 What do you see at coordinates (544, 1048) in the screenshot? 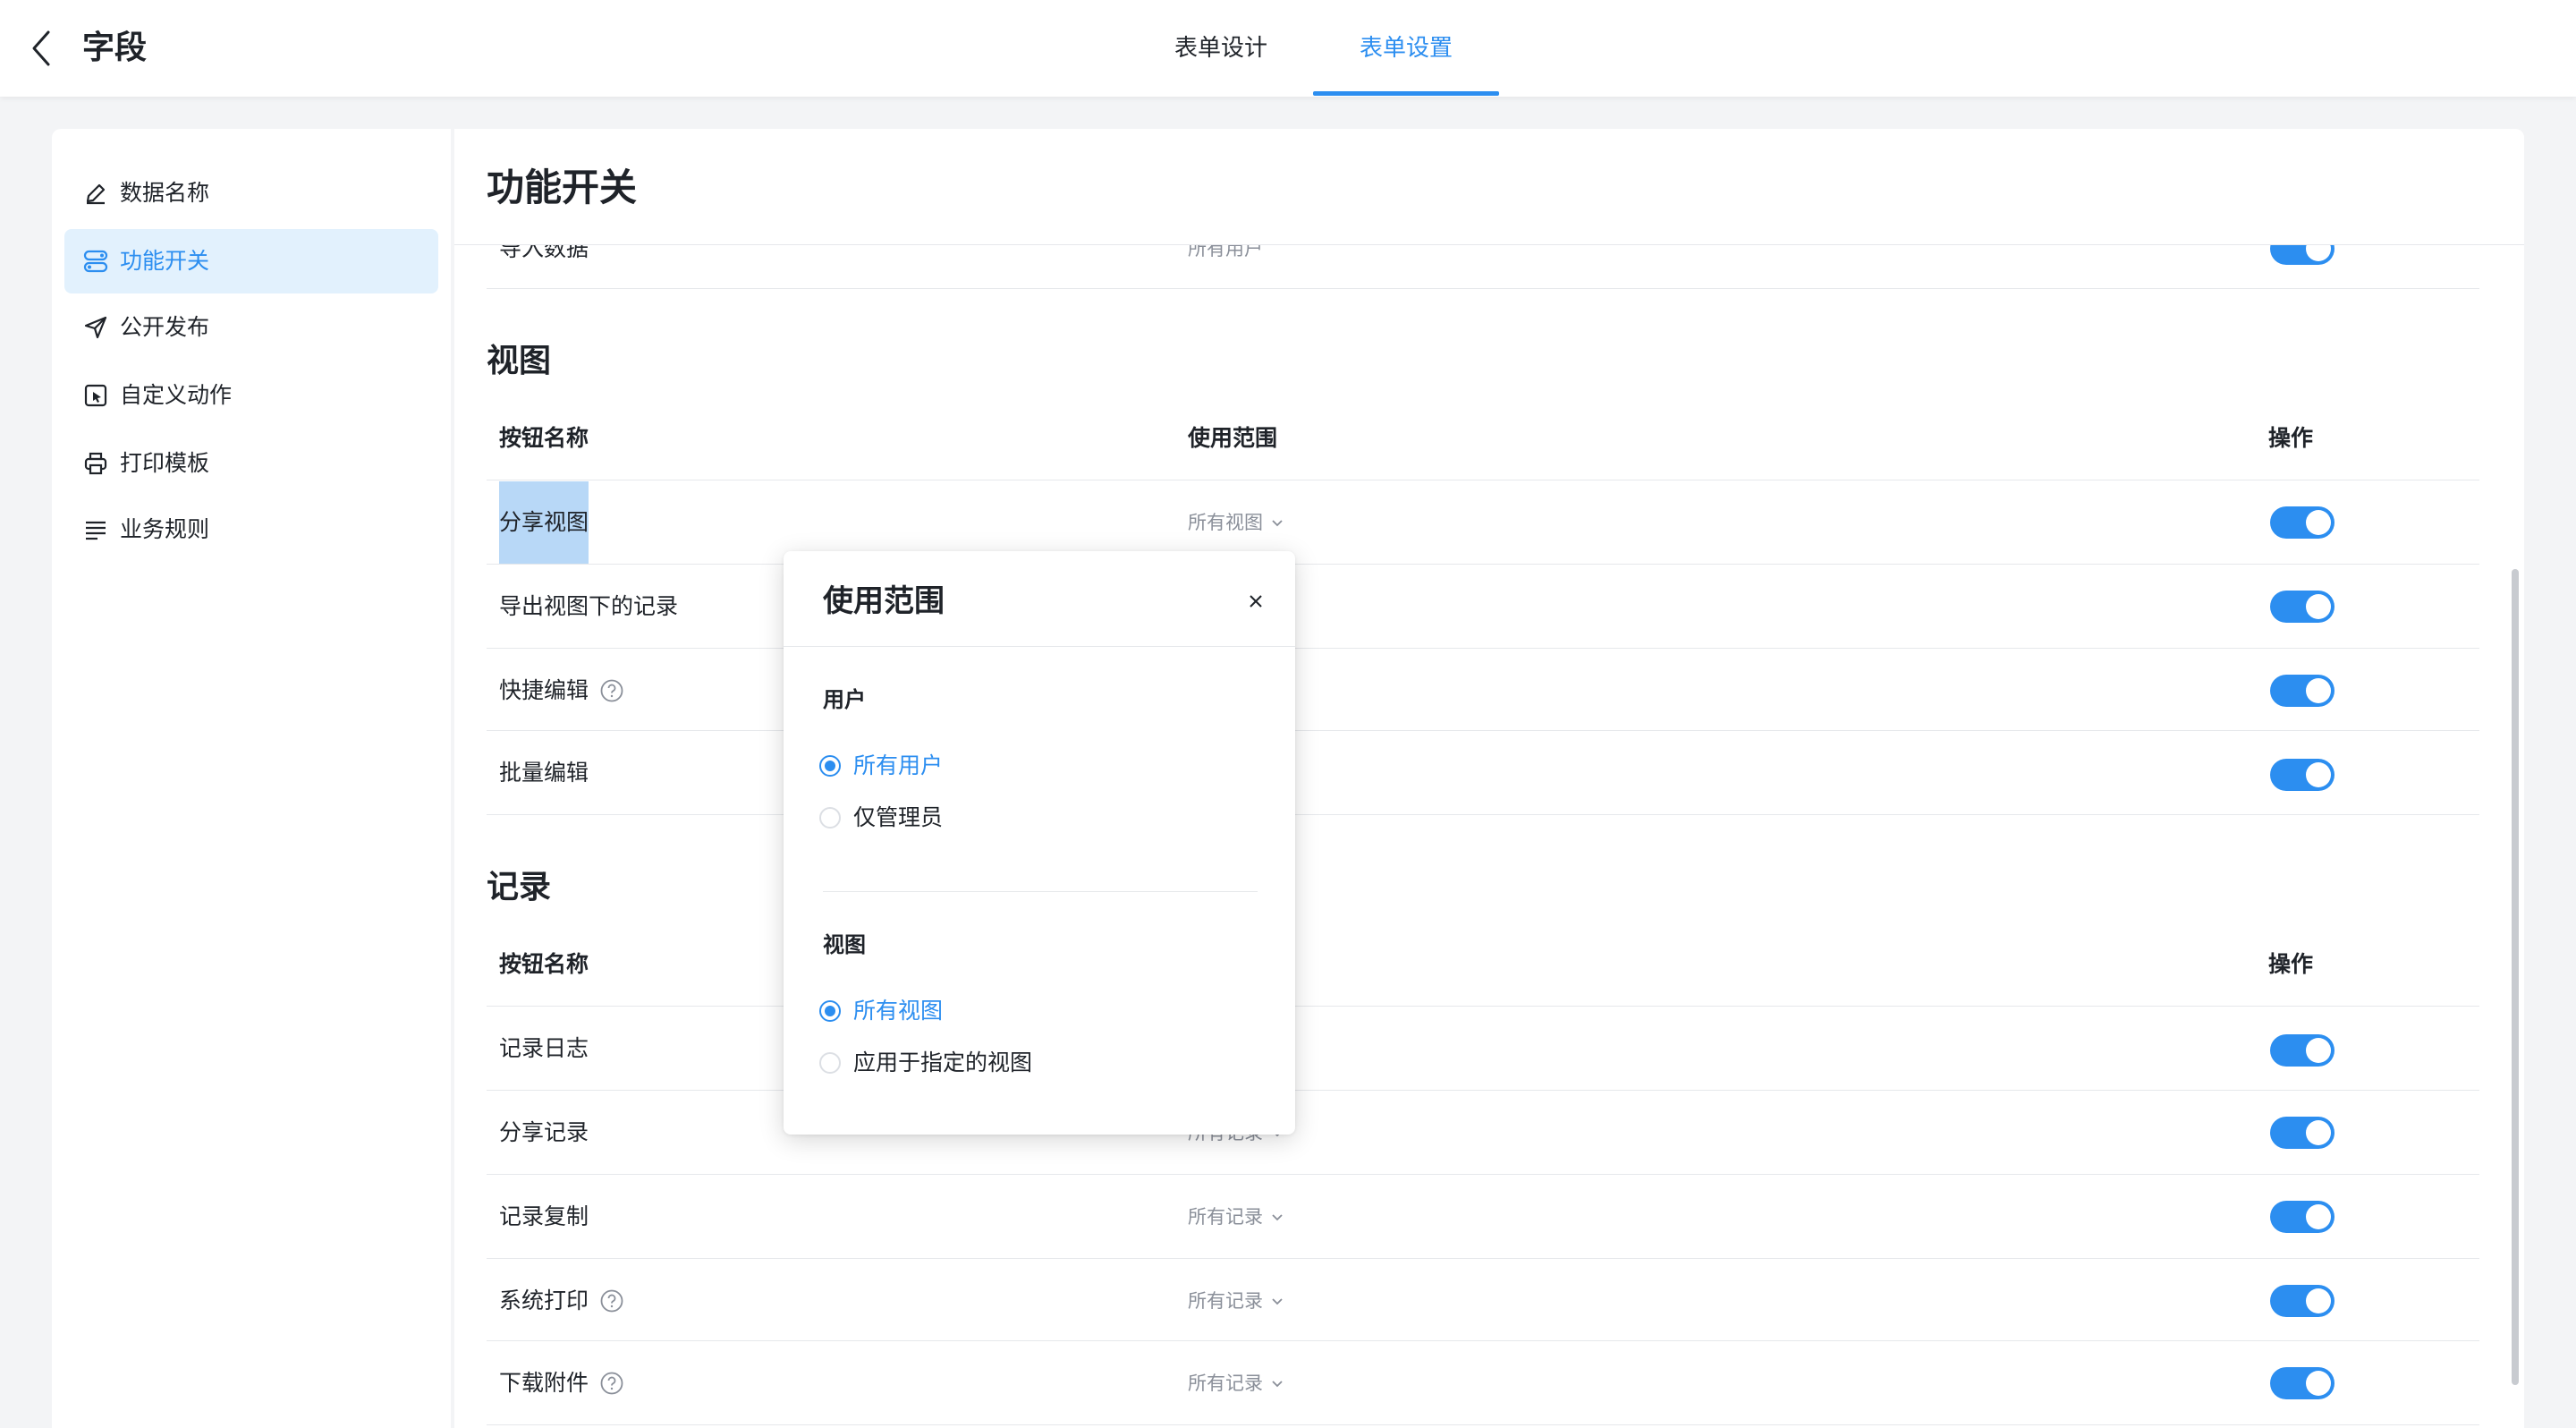
I see `row-name: 记录日志` at bounding box center [544, 1048].